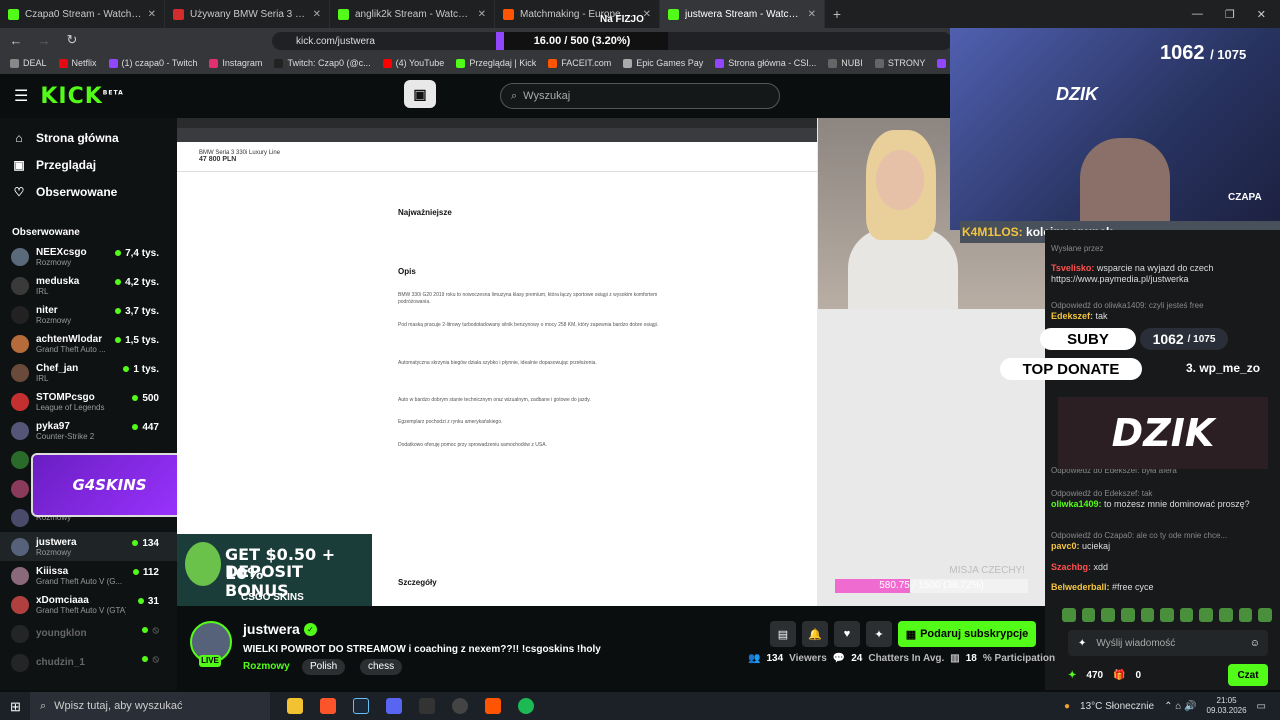 Image resolution: width=1280 pixels, height=720 pixels. What do you see at coordinates (412, 14) in the screenshot?
I see `browser-tab: anglik2k Stream - Watch Live on Kick ✕` at bounding box center [412, 14].